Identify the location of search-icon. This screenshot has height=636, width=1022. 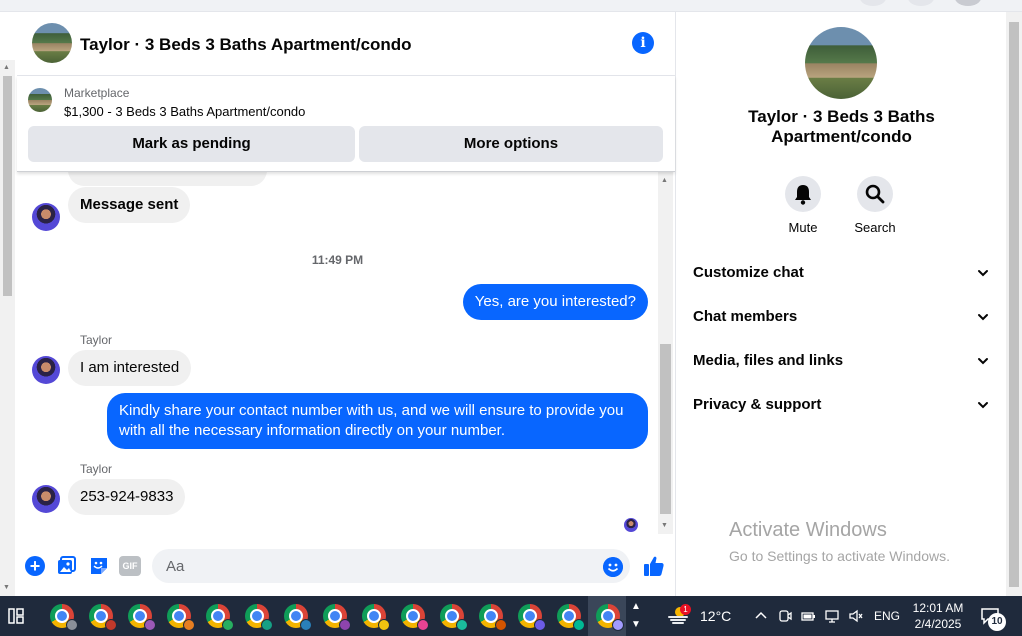
(875, 194).